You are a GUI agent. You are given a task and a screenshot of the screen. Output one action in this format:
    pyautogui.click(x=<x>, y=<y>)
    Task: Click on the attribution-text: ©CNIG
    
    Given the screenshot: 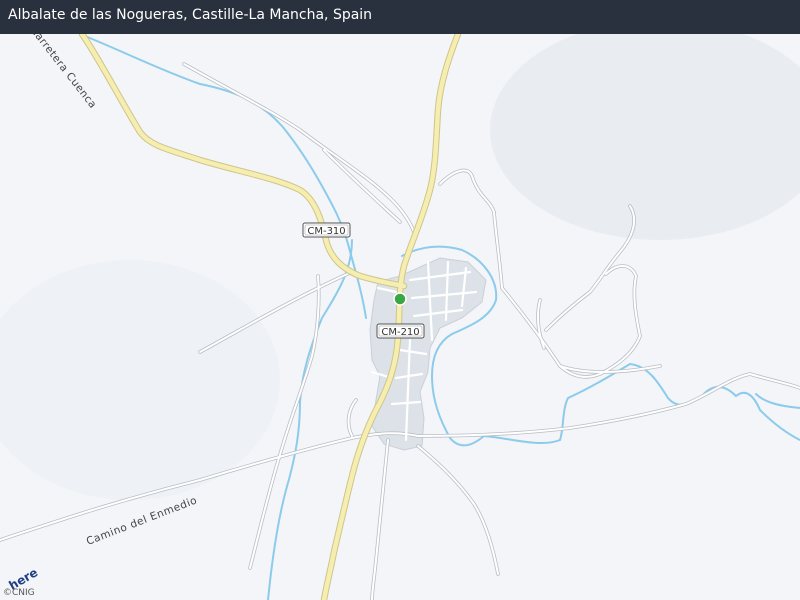 What is the action you would take?
    pyautogui.click(x=19, y=593)
    